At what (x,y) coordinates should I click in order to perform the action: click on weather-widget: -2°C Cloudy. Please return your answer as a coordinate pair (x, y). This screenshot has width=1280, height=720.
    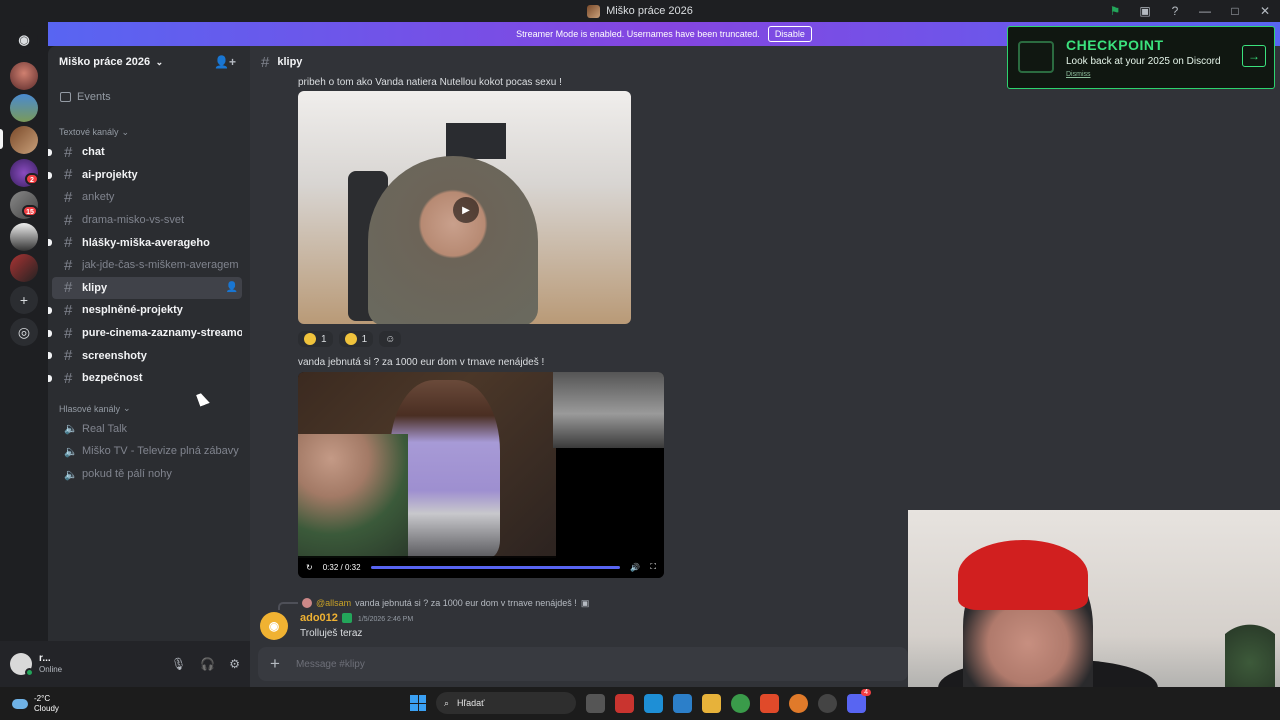
    Looking at the image, I should click on (29, 704).